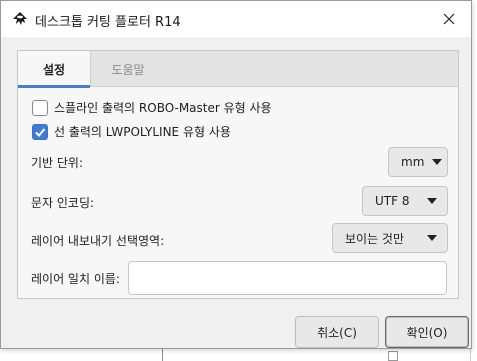  I want to click on tab-help-label: 도움말, so click(128, 69).